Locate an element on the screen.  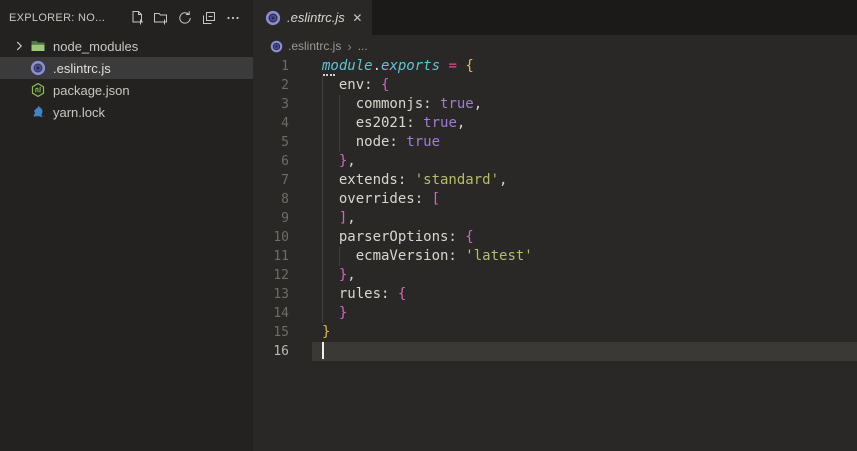
code-line: 15} is located at coordinates (555, 332).